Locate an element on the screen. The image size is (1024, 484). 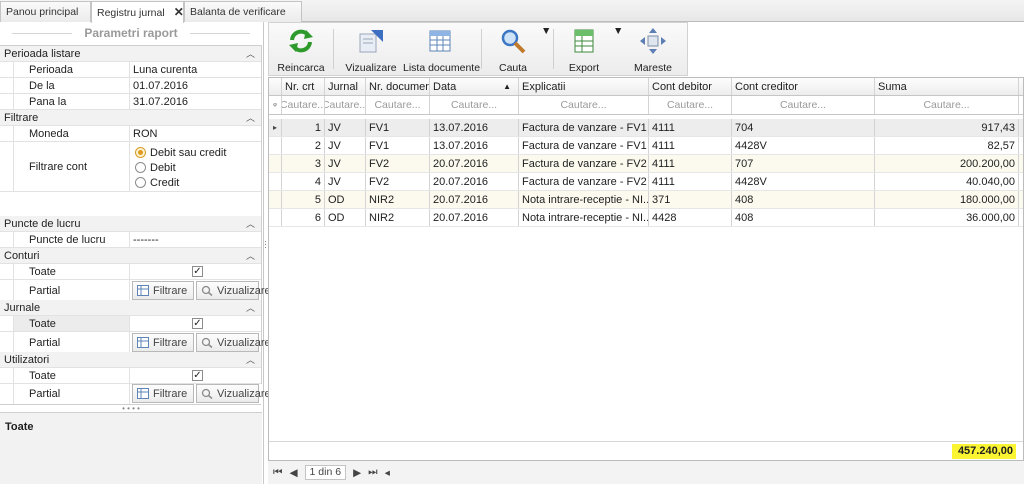
page-dropdown-icon: ◂ is located at coordinates (387, 473).